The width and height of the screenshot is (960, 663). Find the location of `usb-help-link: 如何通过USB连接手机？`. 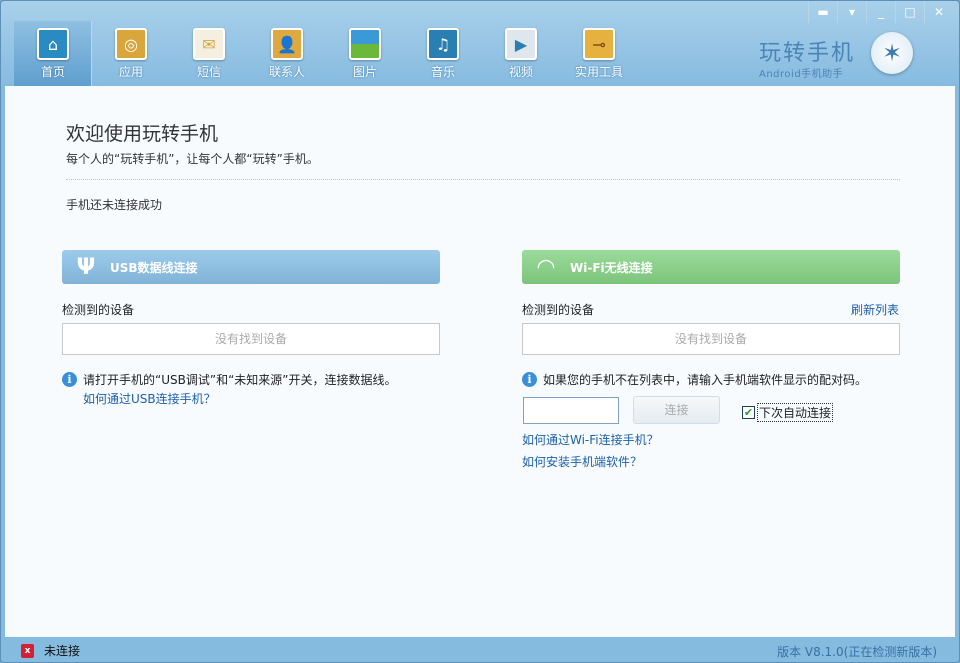

usb-help-link: 如何通过USB连接手机？ is located at coordinates (149, 398).